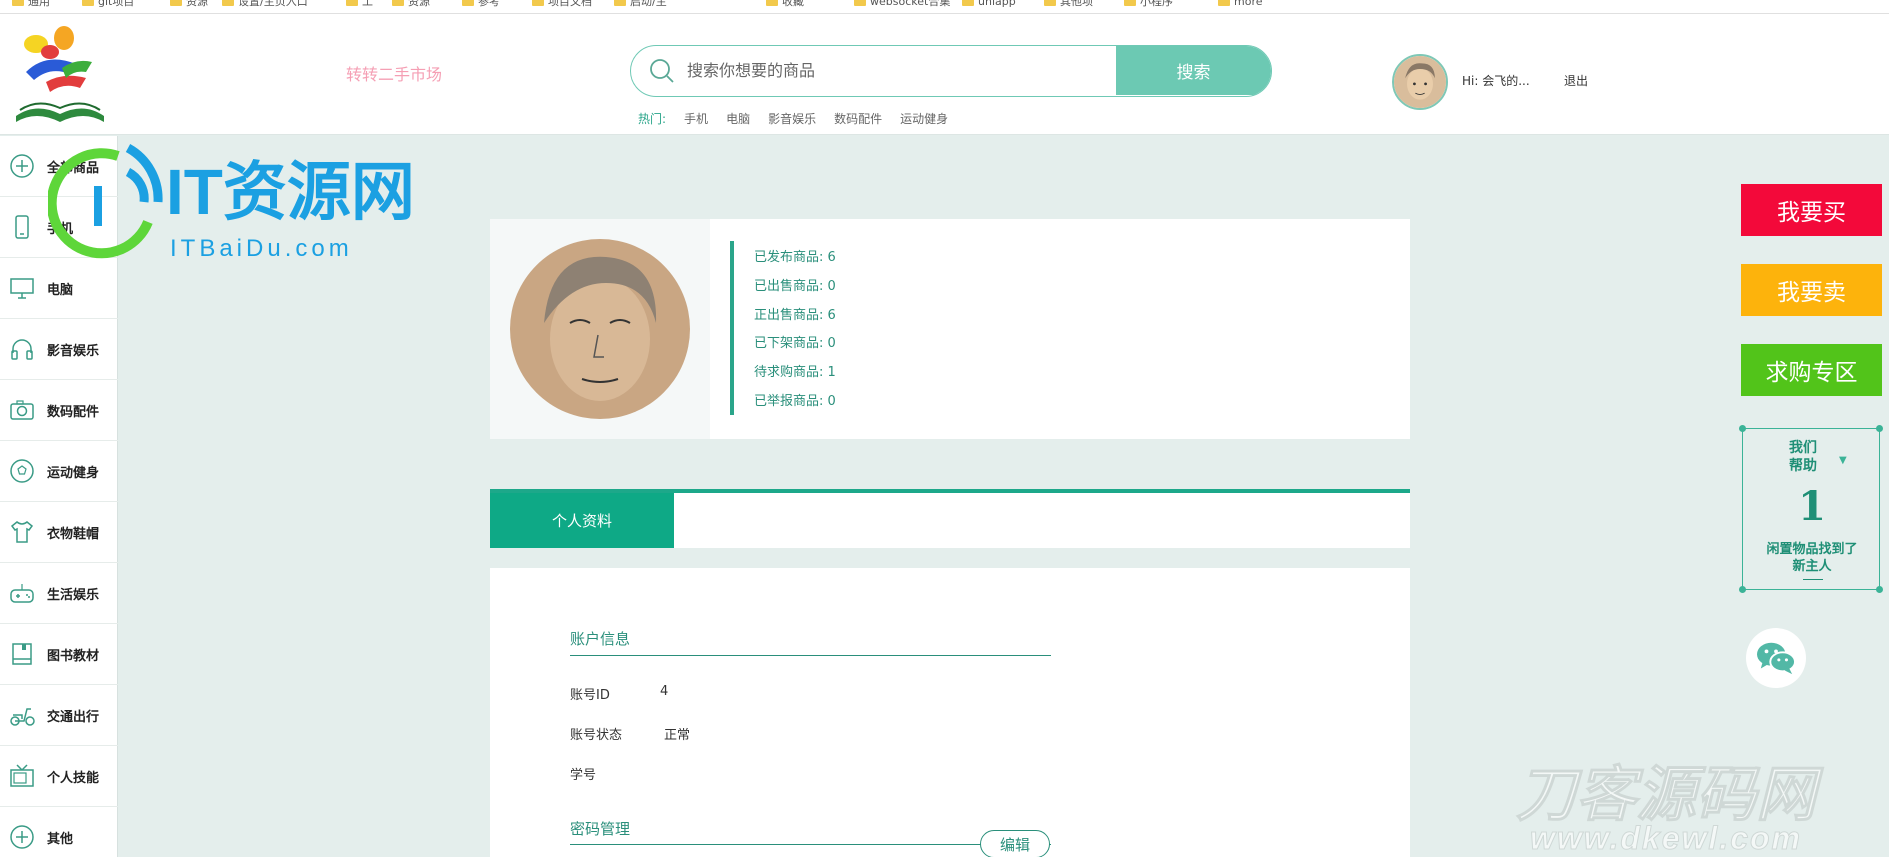  Describe the element at coordinates (22, 715) in the screenshot. I see `scooter-icon` at that location.